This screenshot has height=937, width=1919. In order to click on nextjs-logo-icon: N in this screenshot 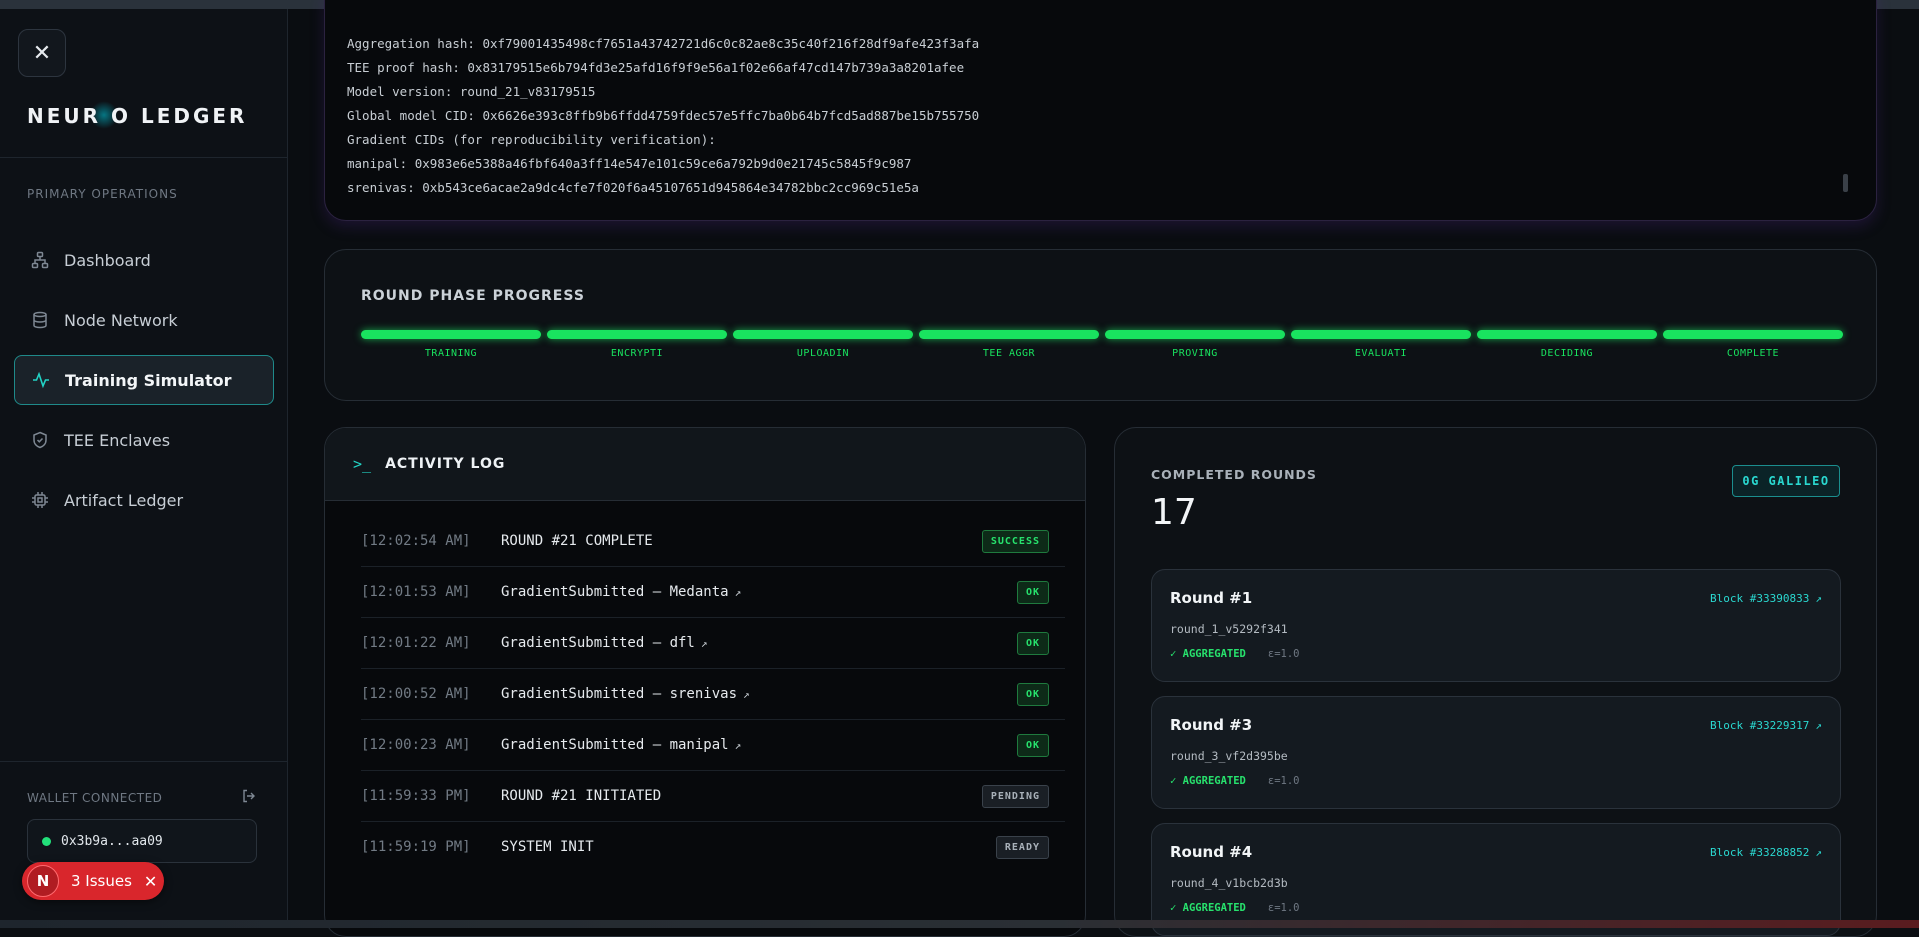, I will do `click(43, 881)`.